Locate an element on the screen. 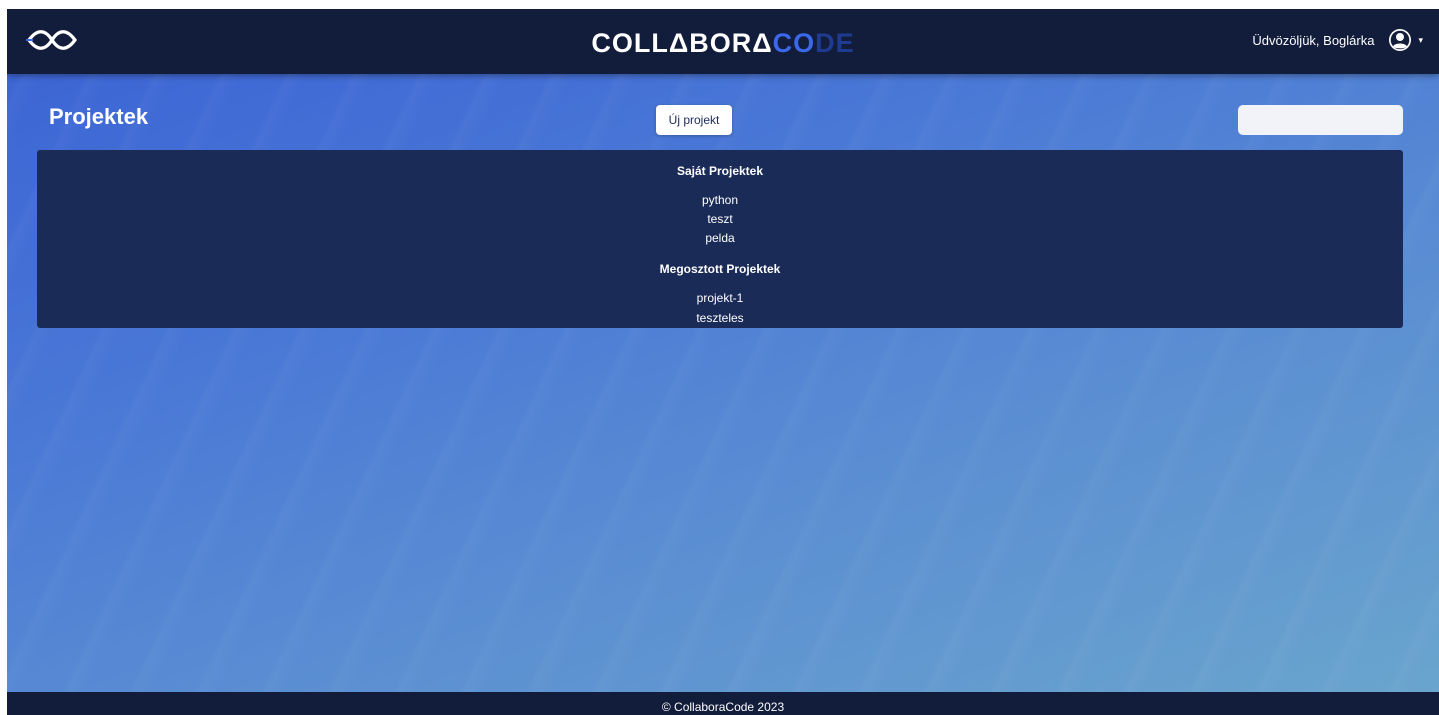 This screenshot has height=715, width=1439. project-item-python: python is located at coordinates (720, 200).